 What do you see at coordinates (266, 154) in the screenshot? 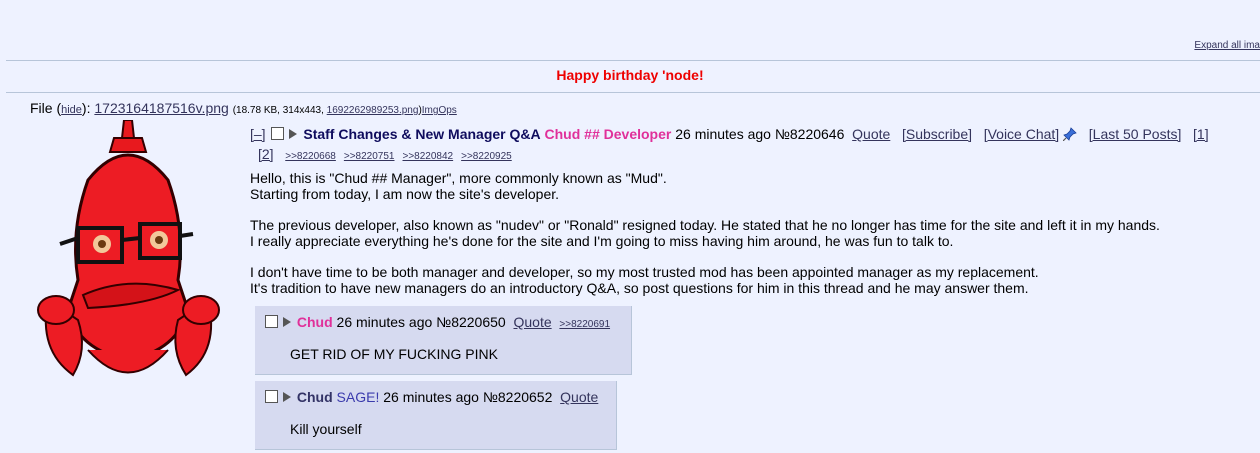
I see `page-2-link: [2]` at bounding box center [266, 154].